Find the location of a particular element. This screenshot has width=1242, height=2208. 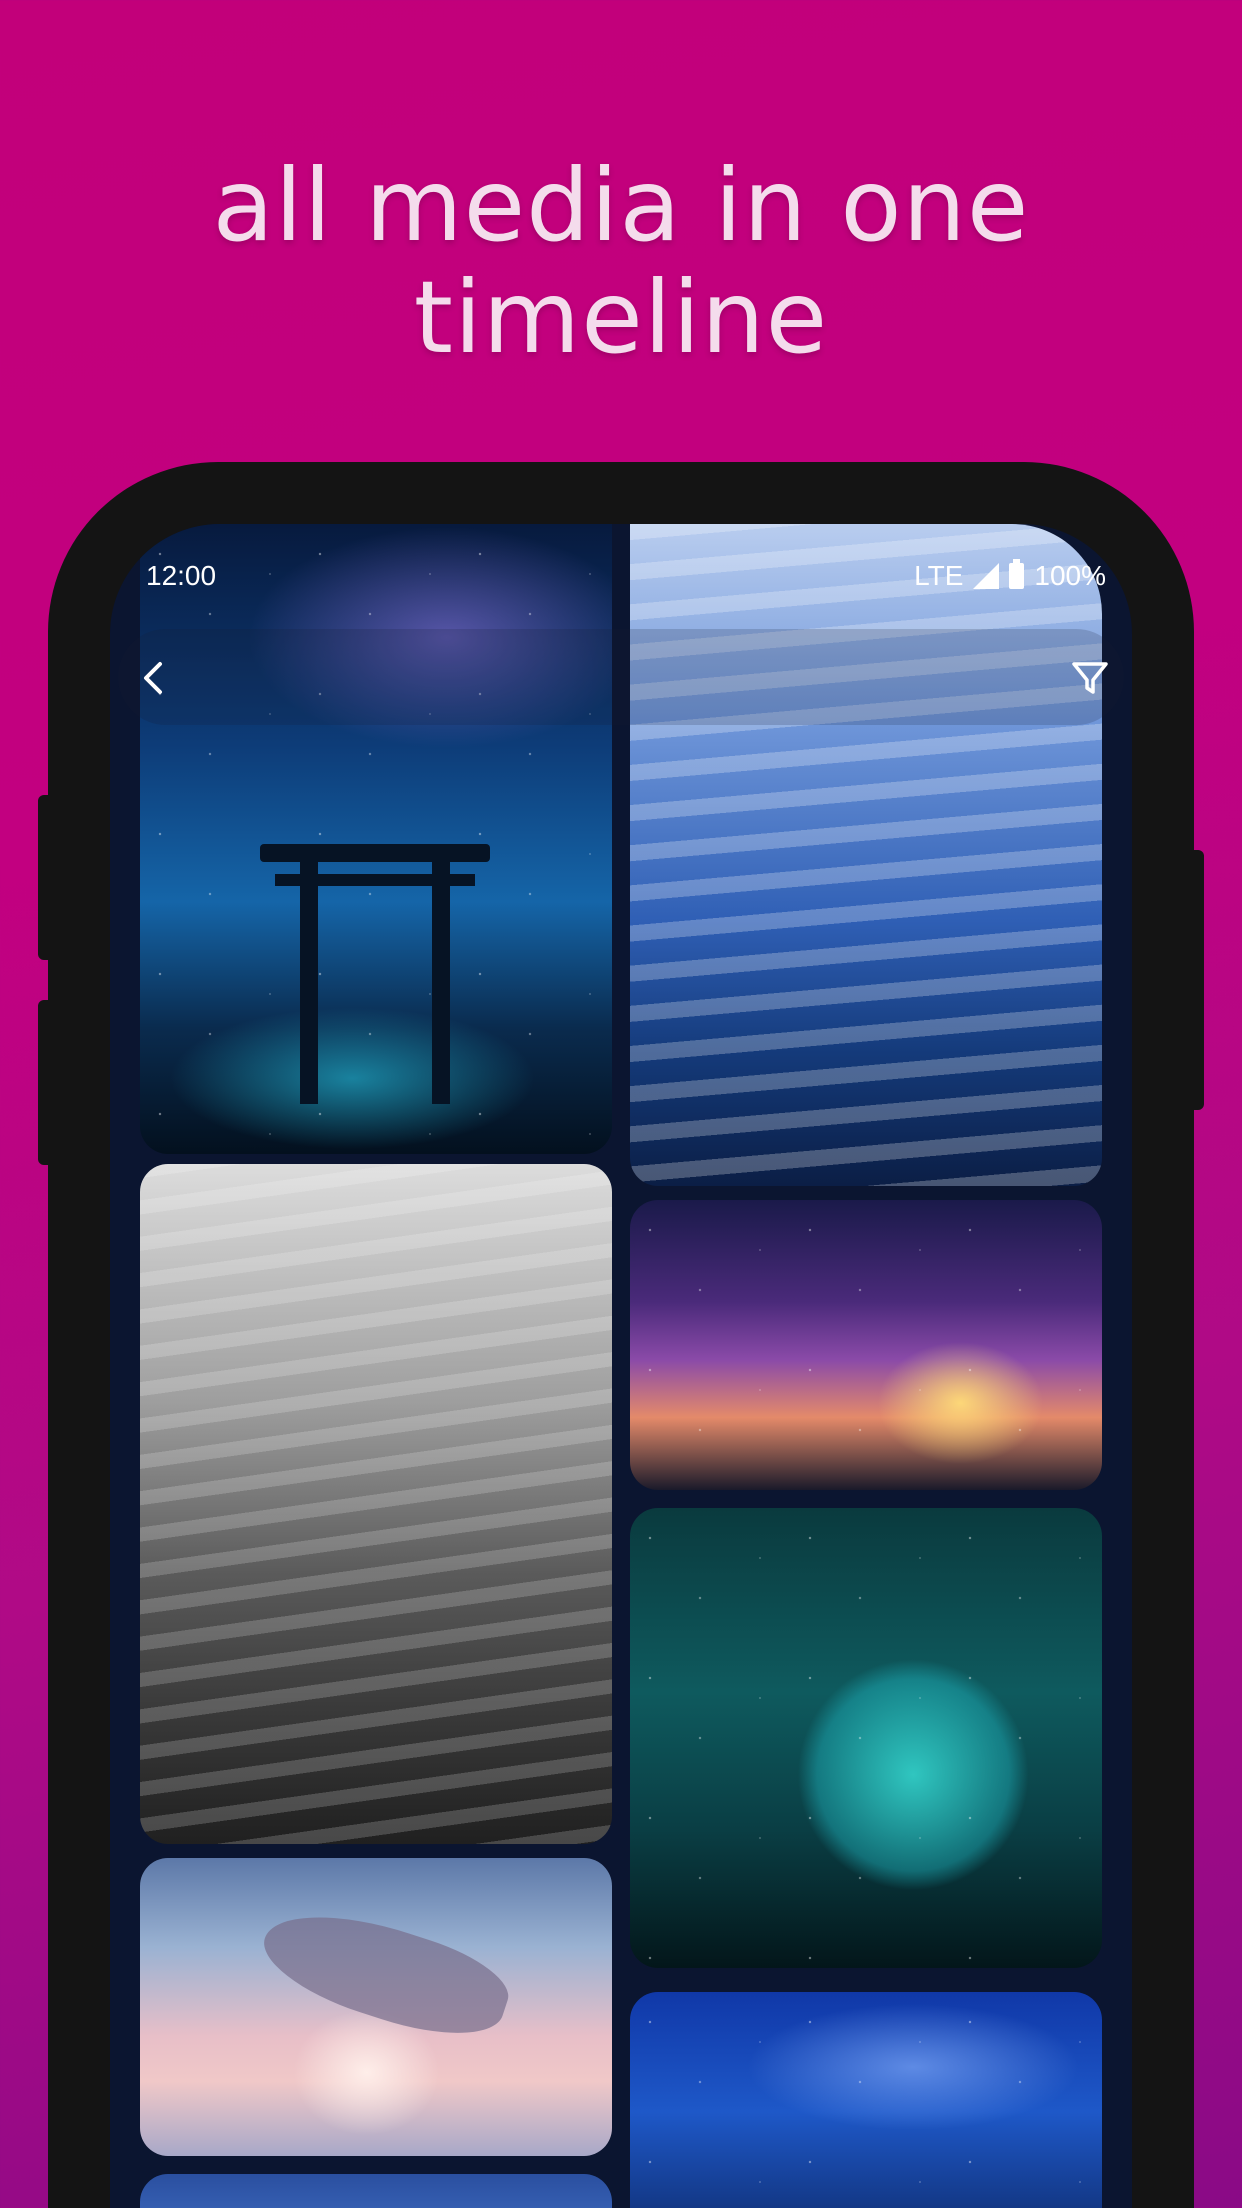

filter-button is located at coordinates (1090, 678).